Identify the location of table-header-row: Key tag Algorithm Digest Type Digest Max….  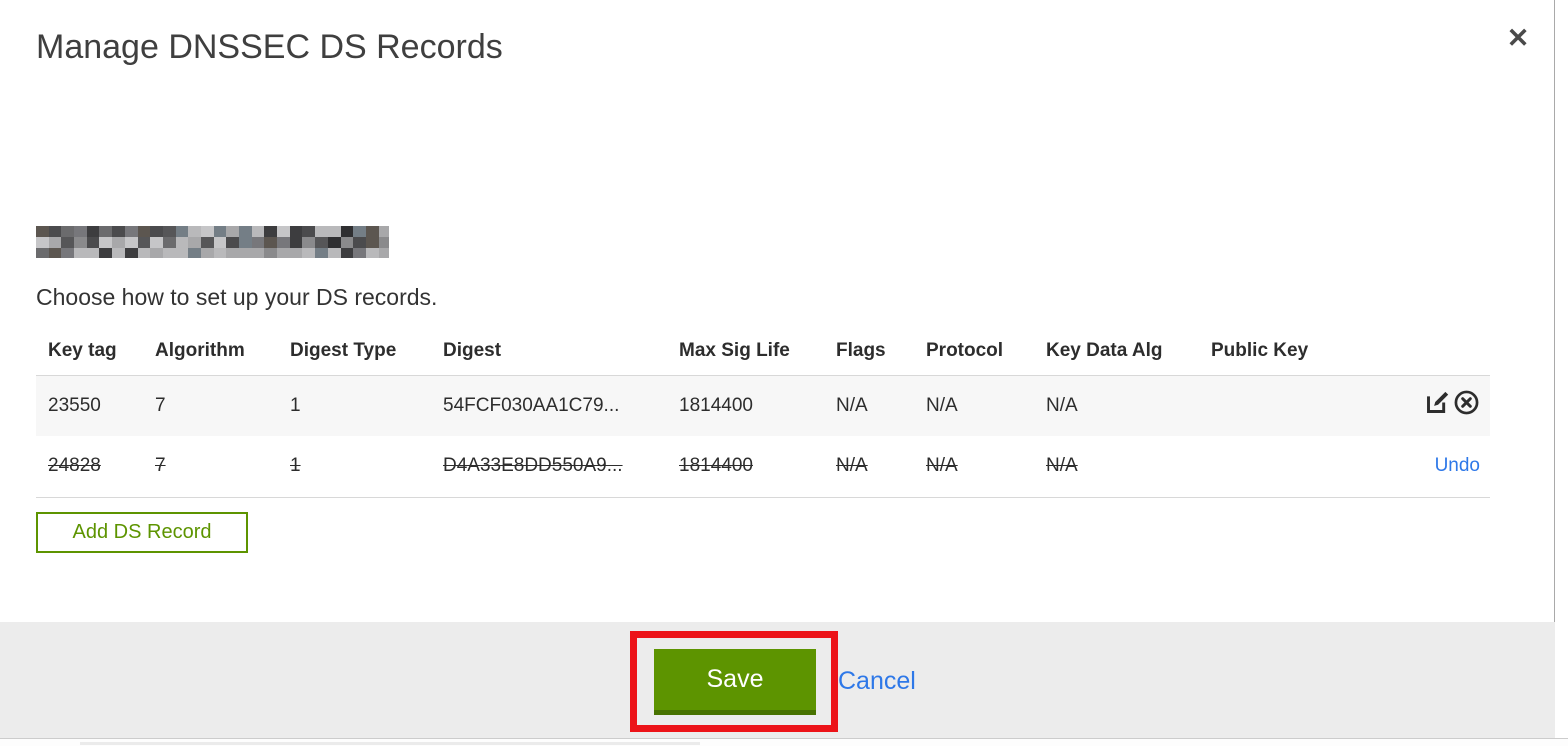
(763, 352).